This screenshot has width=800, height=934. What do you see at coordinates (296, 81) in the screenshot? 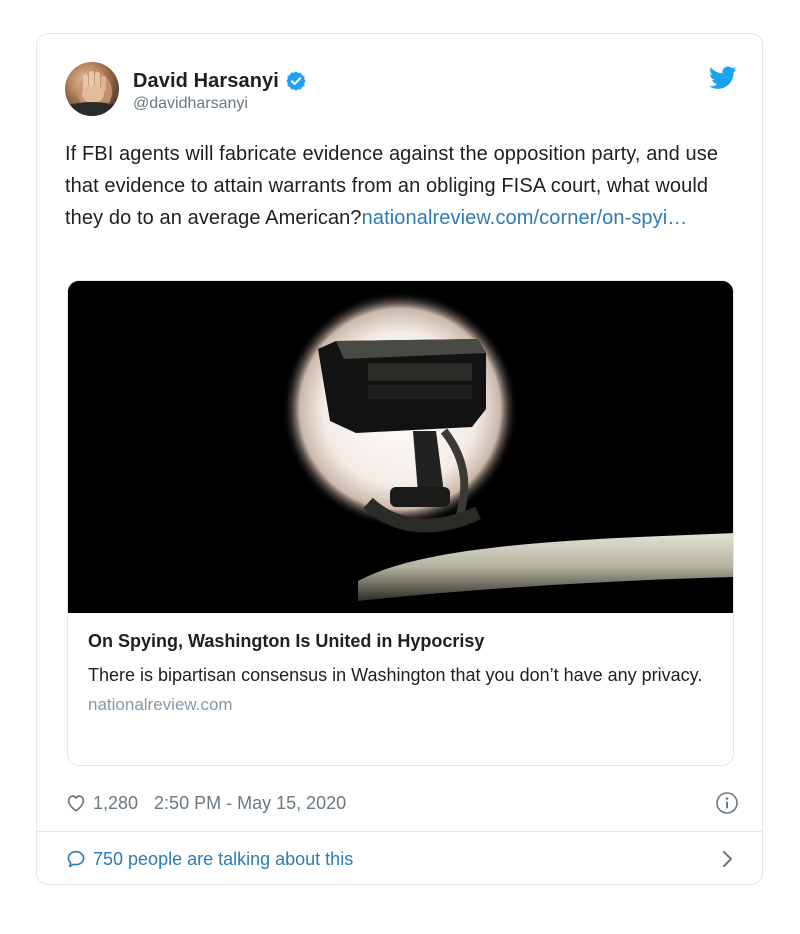
I see `verified-badge-icon` at bounding box center [296, 81].